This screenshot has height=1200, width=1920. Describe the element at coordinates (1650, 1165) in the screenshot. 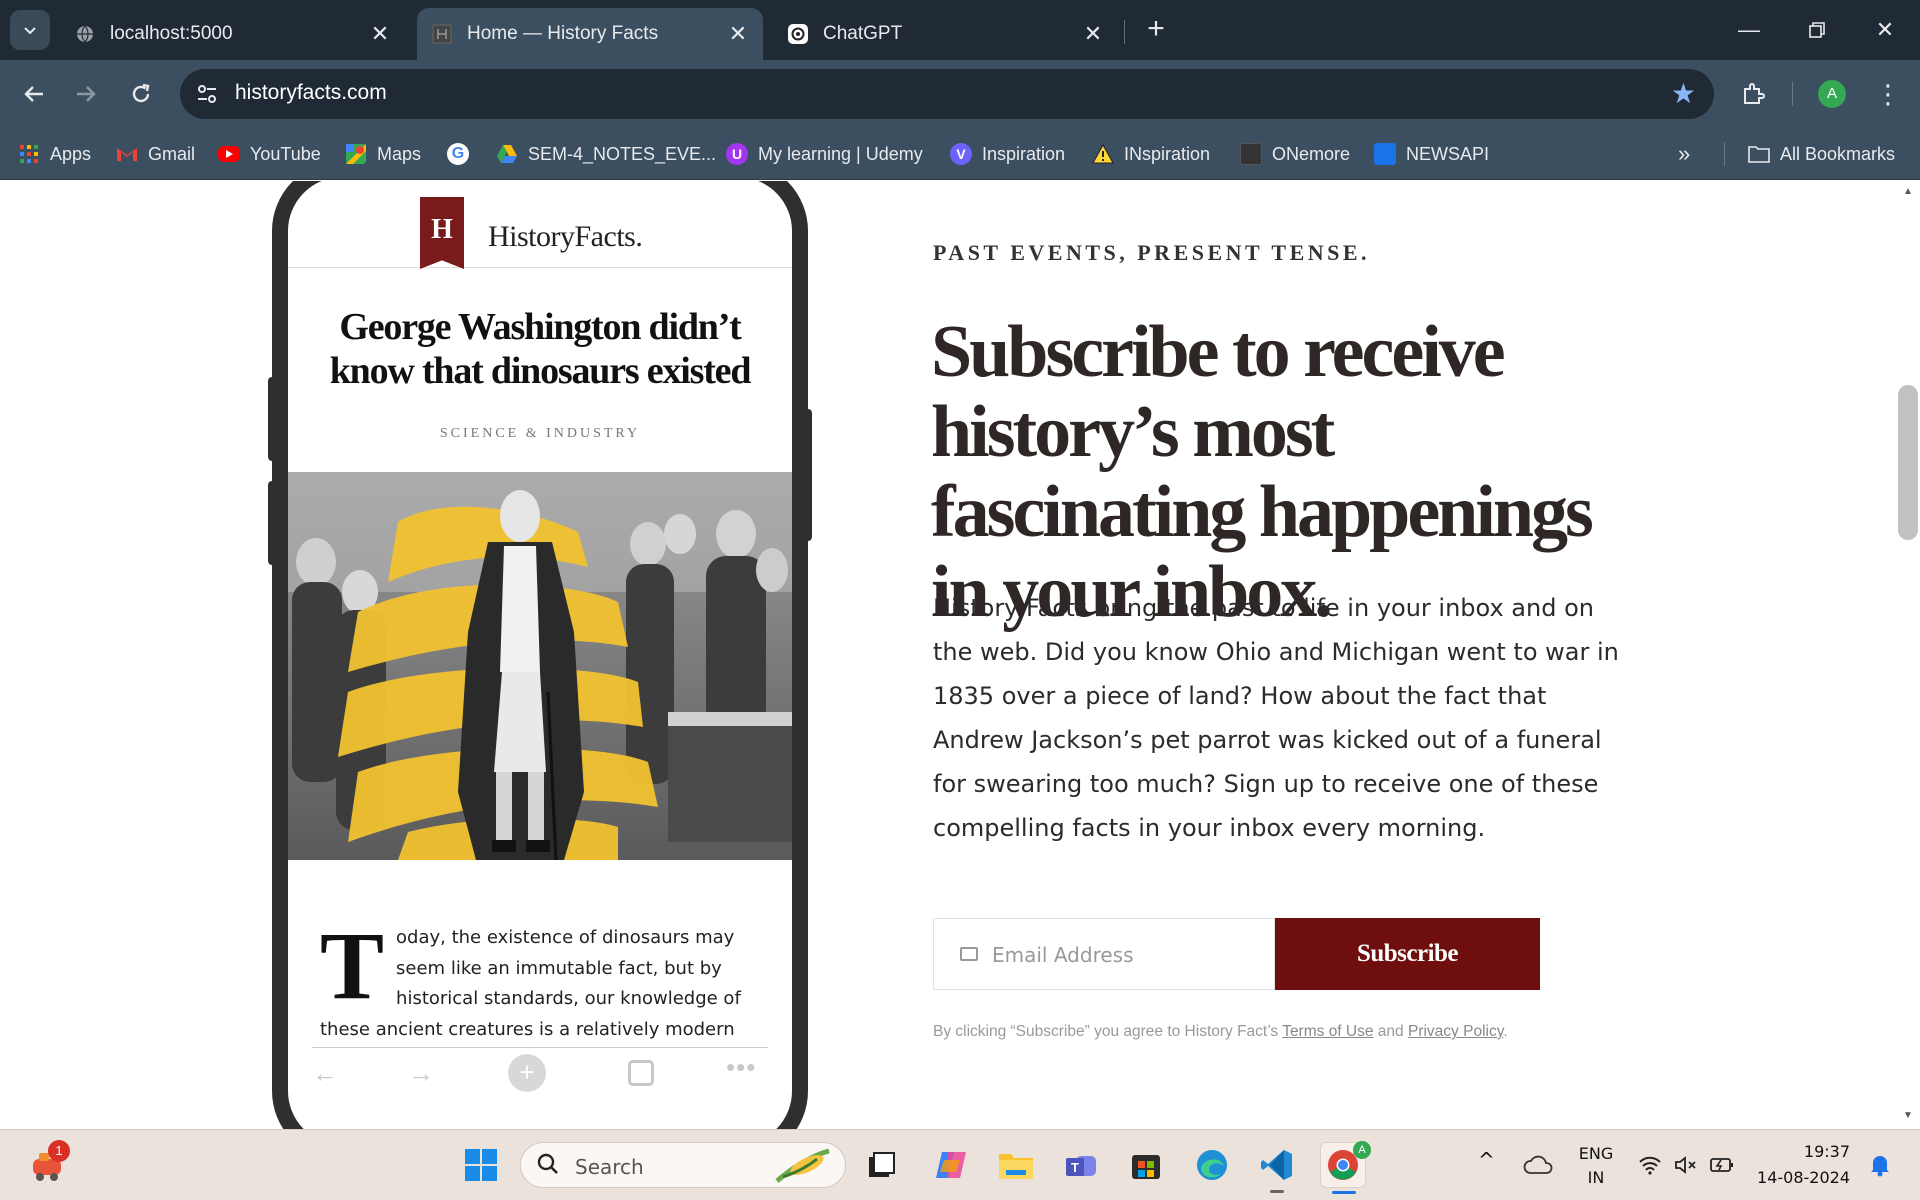

I see `wifi-icon` at that location.